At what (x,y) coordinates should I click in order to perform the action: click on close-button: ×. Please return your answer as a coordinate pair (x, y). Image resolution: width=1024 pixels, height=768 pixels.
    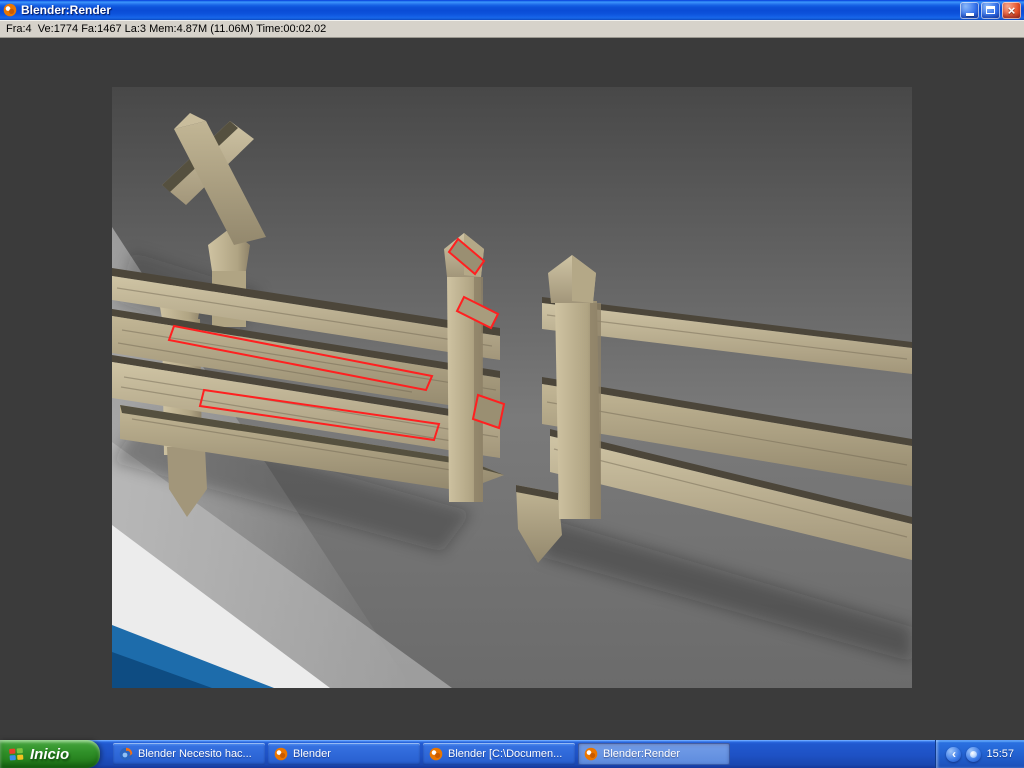
    Looking at the image, I should click on (1011, 10).